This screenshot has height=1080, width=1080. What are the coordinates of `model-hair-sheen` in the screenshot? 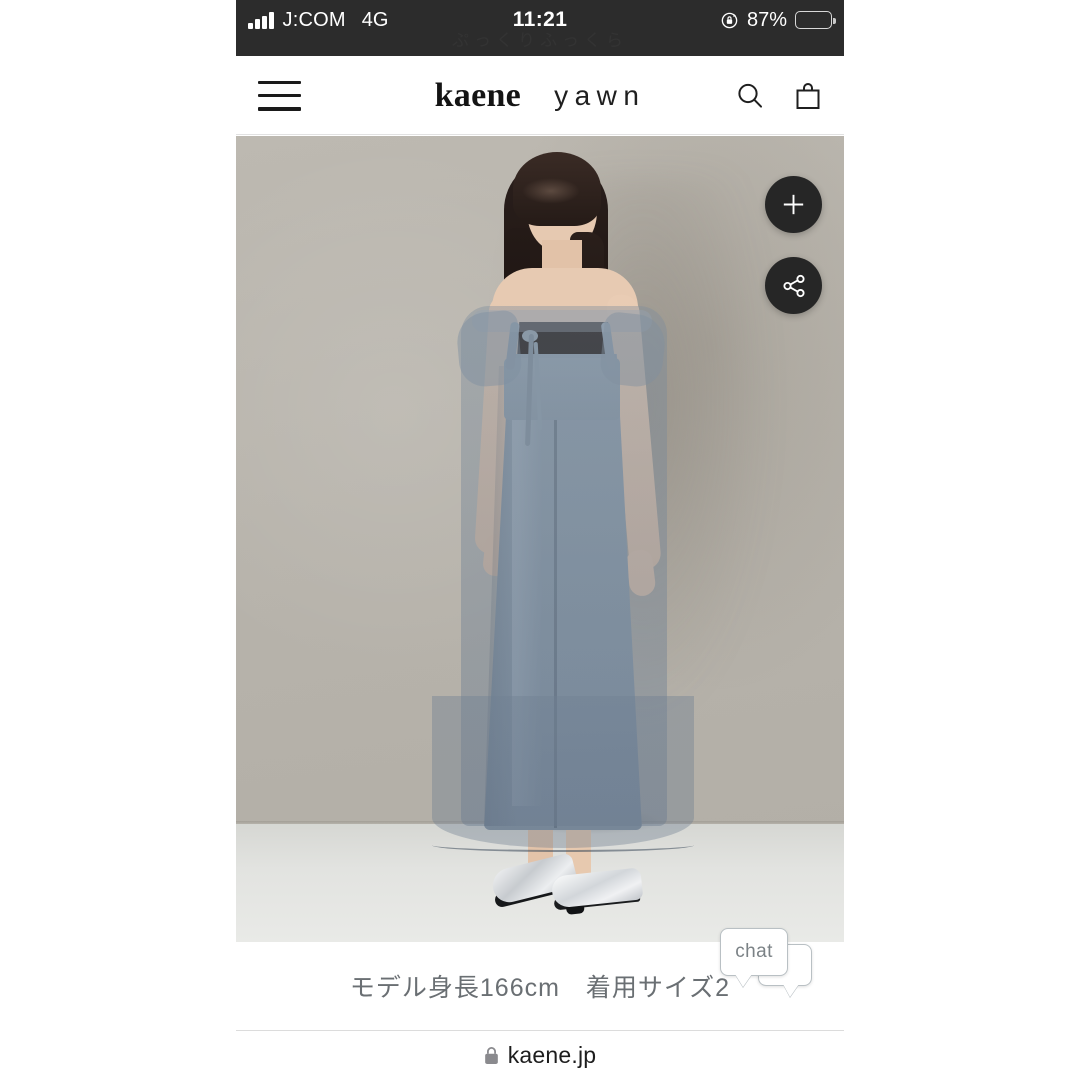 It's located at (551, 191).